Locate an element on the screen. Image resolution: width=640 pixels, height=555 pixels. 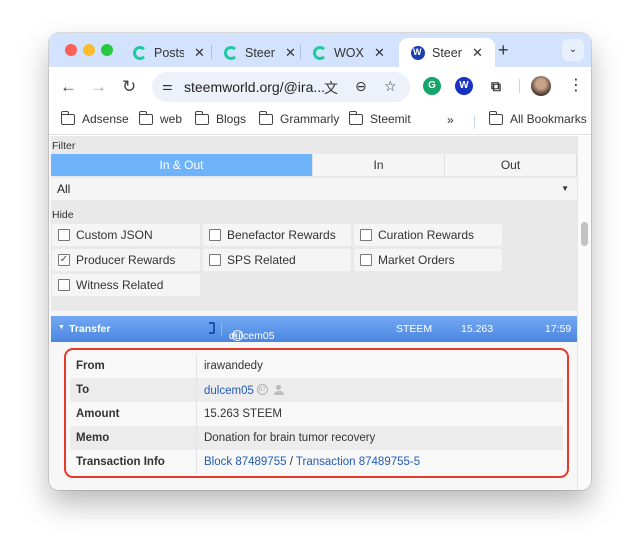
outgoing-direction-icon is located at coordinates (212, 328).